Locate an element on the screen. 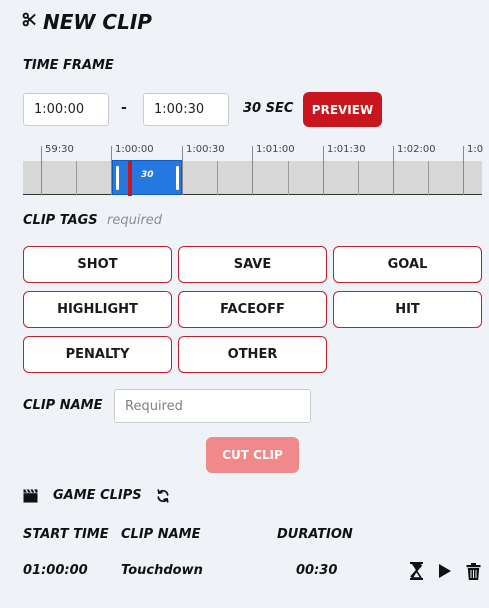  page-title: NEW CLIP is located at coordinates (97, 22).